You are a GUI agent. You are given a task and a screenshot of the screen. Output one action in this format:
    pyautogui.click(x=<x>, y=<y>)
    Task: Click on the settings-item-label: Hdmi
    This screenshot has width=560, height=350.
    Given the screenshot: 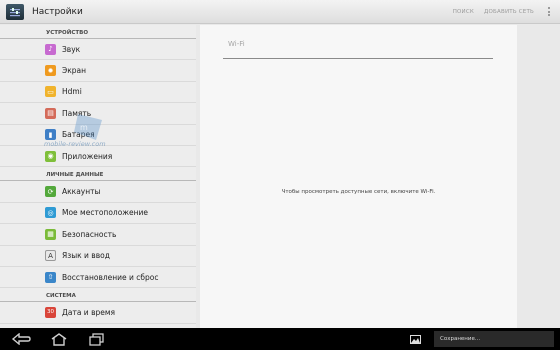 What is the action you would take?
    pyautogui.click(x=72, y=92)
    